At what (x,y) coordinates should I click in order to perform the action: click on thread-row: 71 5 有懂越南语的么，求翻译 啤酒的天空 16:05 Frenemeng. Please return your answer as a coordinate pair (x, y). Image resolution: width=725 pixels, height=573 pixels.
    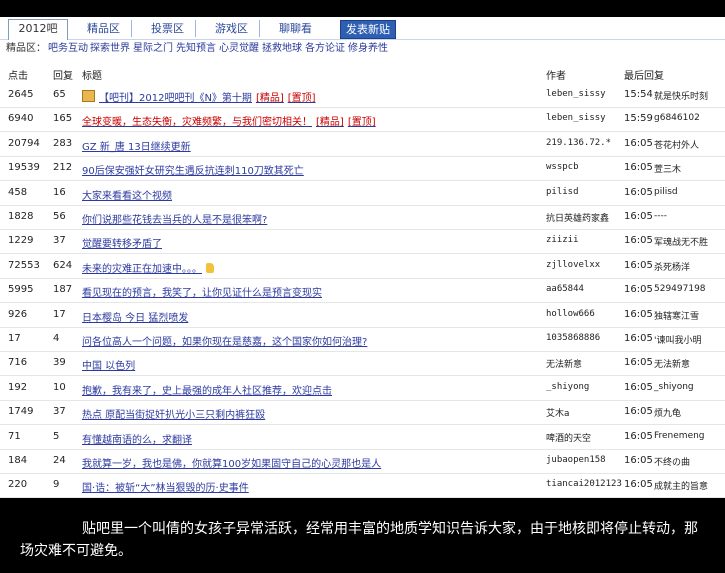
    Looking at the image, I should click on (362, 437).